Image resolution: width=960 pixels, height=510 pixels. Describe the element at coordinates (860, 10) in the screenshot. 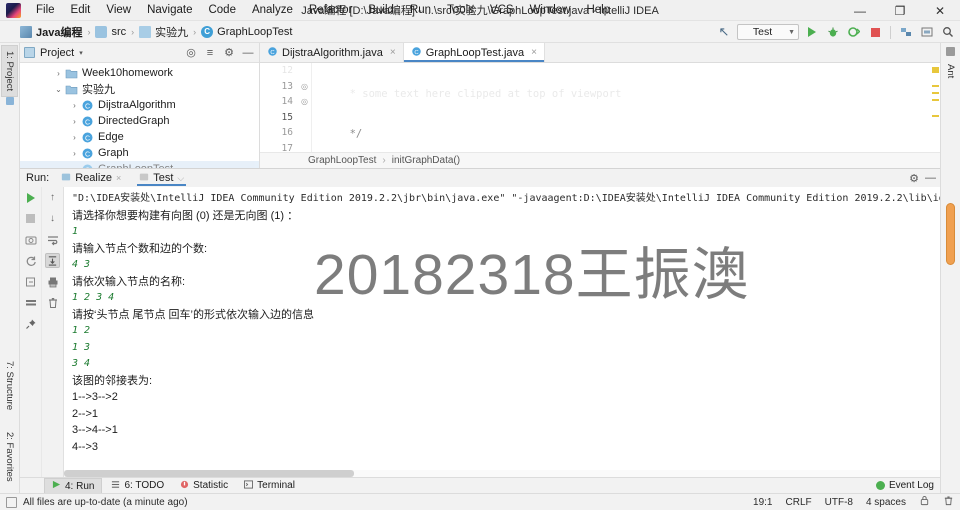

I see `minimize-button: —` at that location.